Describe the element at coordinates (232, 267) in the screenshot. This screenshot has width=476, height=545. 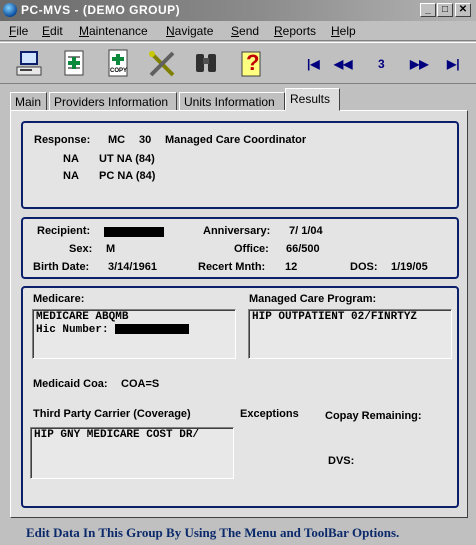
I see `recert-month-label: Recert Mnth:` at that location.